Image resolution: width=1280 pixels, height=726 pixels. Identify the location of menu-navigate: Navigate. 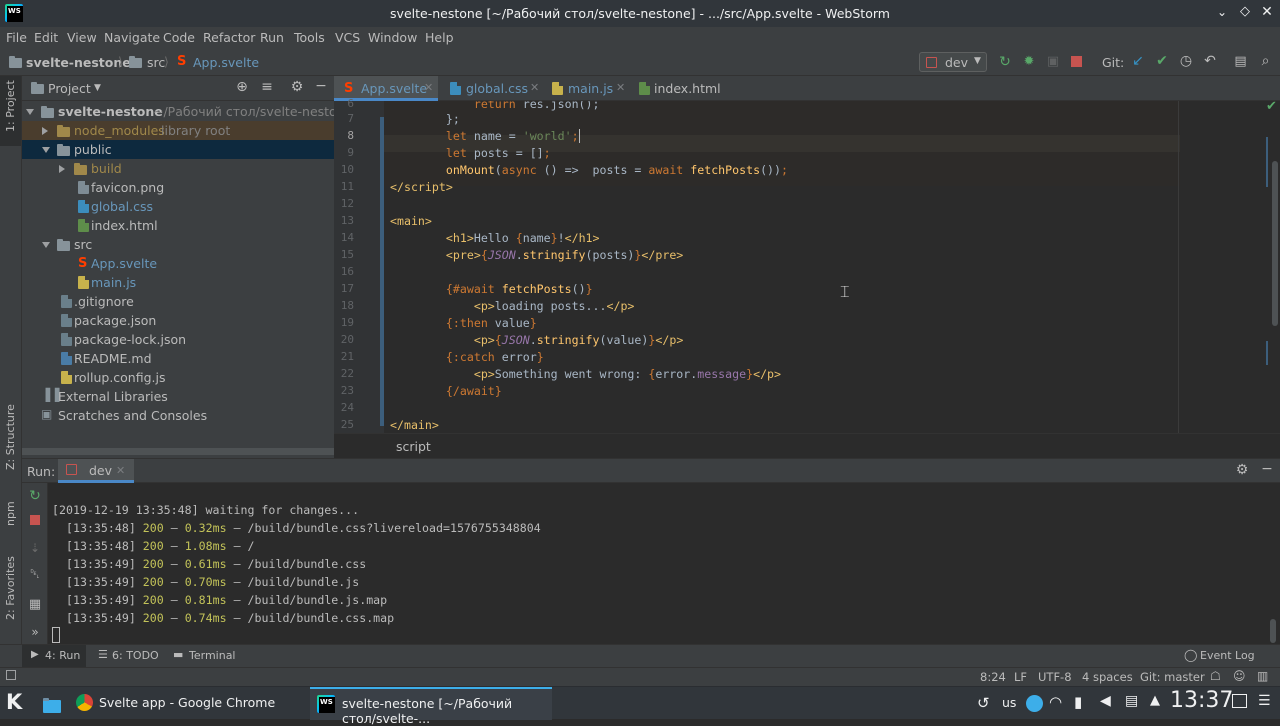
(132, 37).